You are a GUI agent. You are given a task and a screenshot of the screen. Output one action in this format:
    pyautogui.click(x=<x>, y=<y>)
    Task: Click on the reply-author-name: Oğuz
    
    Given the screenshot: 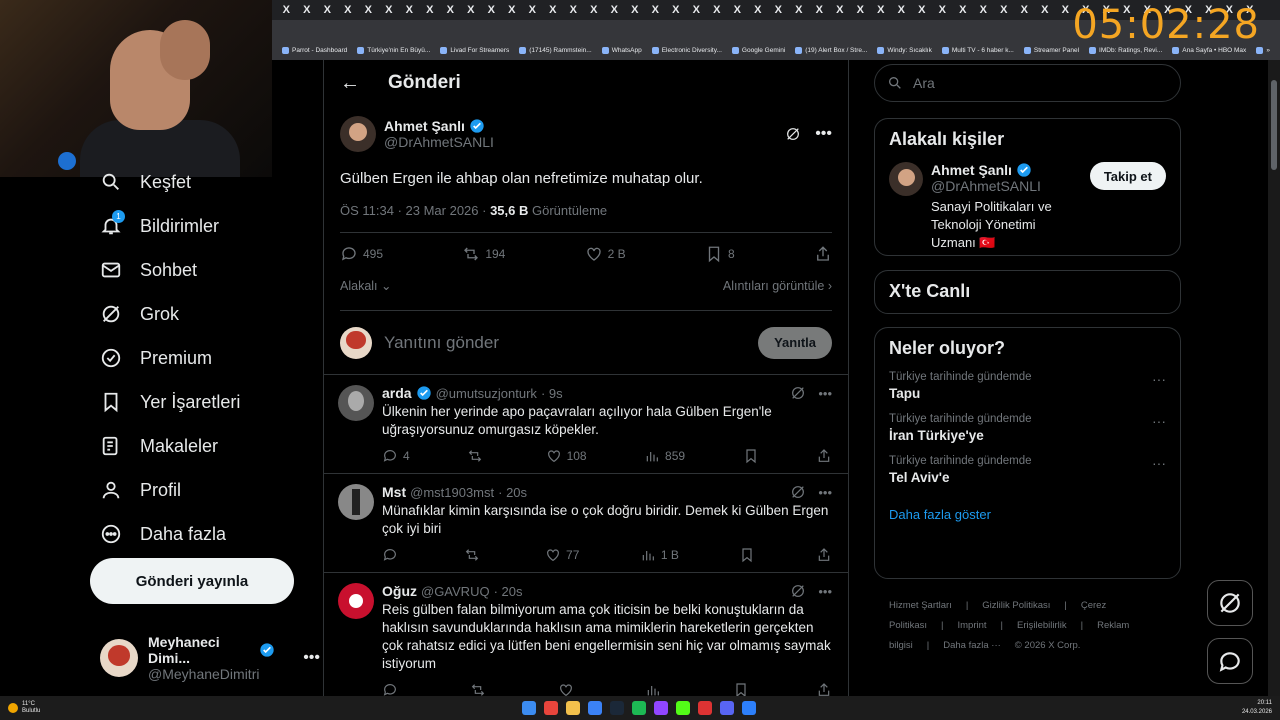 What is the action you would take?
    pyautogui.click(x=399, y=591)
    